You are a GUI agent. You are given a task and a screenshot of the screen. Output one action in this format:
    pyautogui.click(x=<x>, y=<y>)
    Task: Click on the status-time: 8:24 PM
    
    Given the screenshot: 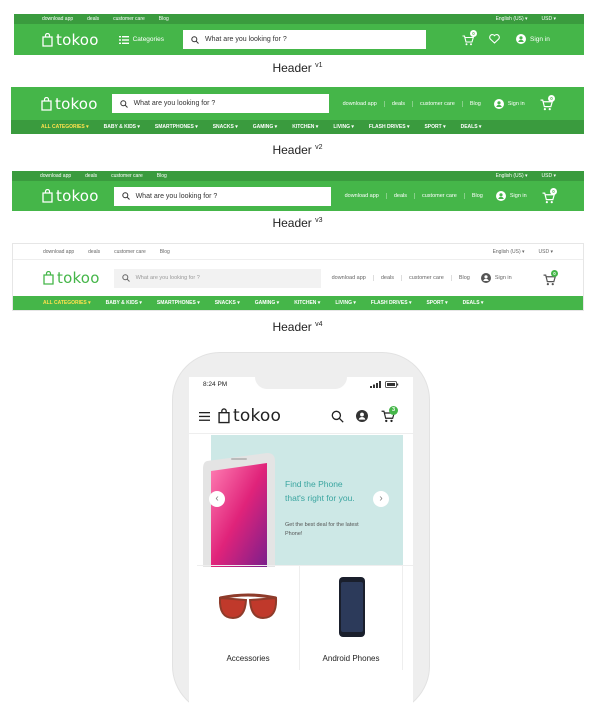 What is the action you would take?
    pyautogui.click(x=215, y=384)
    